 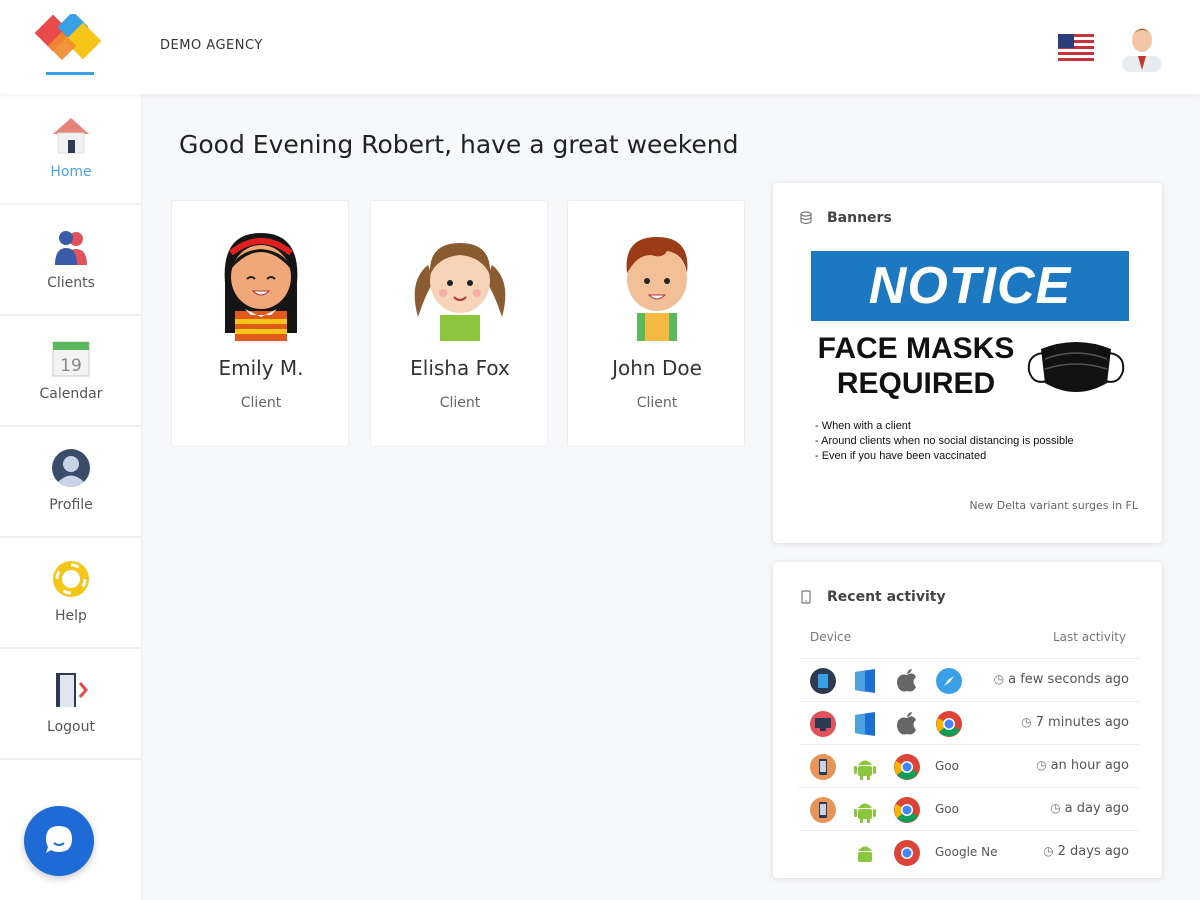 I want to click on sidebar-item-home: Home, so click(x=71, y=149).